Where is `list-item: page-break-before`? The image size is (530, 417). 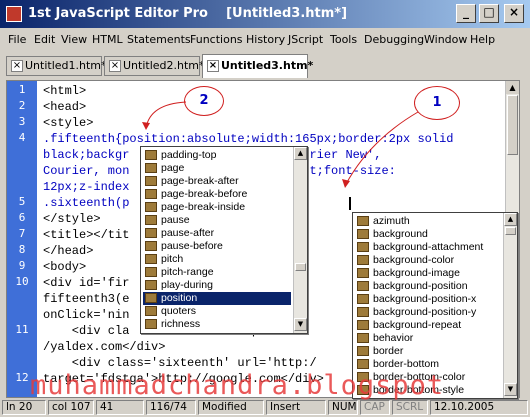 list-item: page-break-before is located at coordinates (217, 194).